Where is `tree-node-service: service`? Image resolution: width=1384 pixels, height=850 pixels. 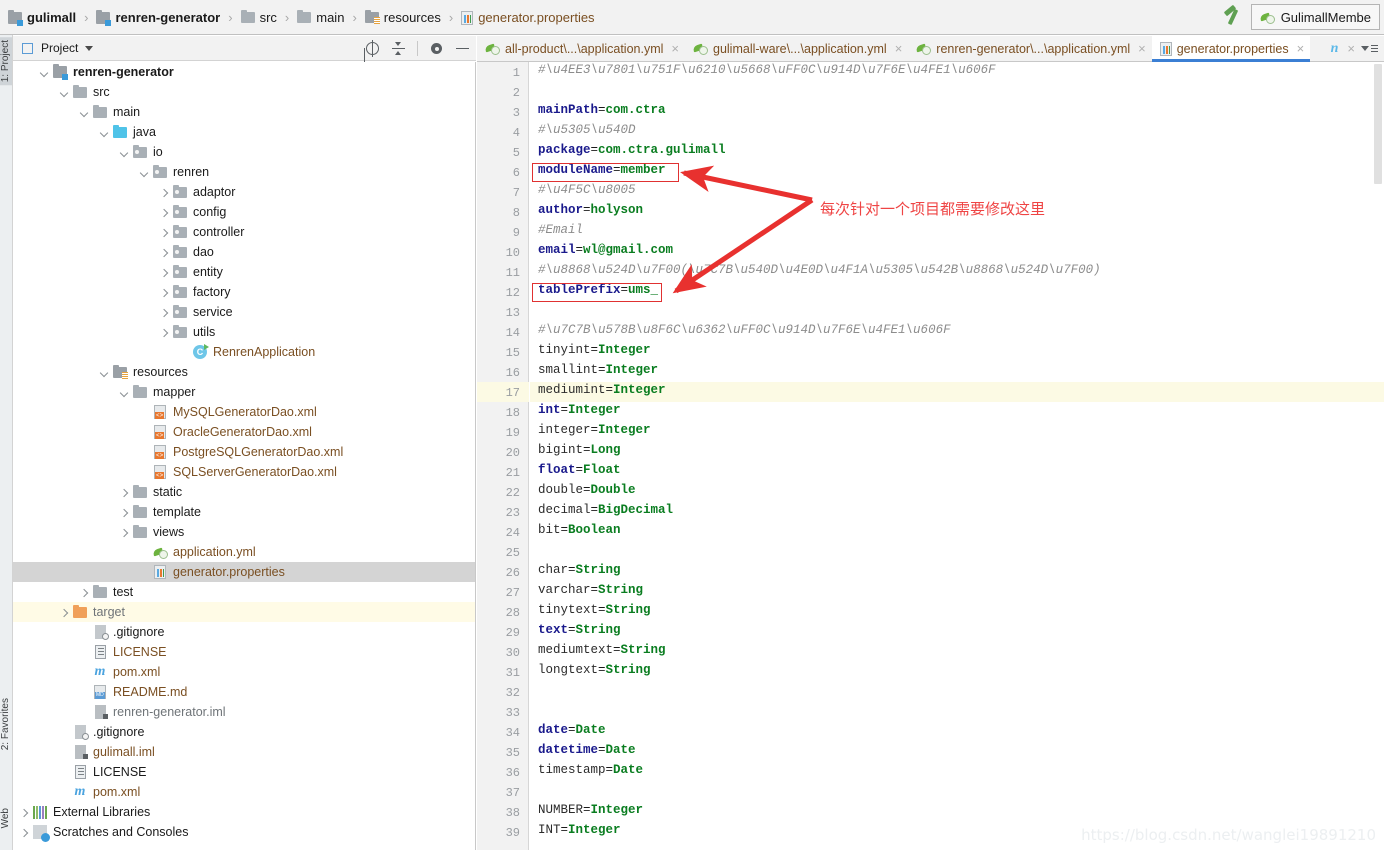
tree-node-service: service is located at coordinates (244, 312).